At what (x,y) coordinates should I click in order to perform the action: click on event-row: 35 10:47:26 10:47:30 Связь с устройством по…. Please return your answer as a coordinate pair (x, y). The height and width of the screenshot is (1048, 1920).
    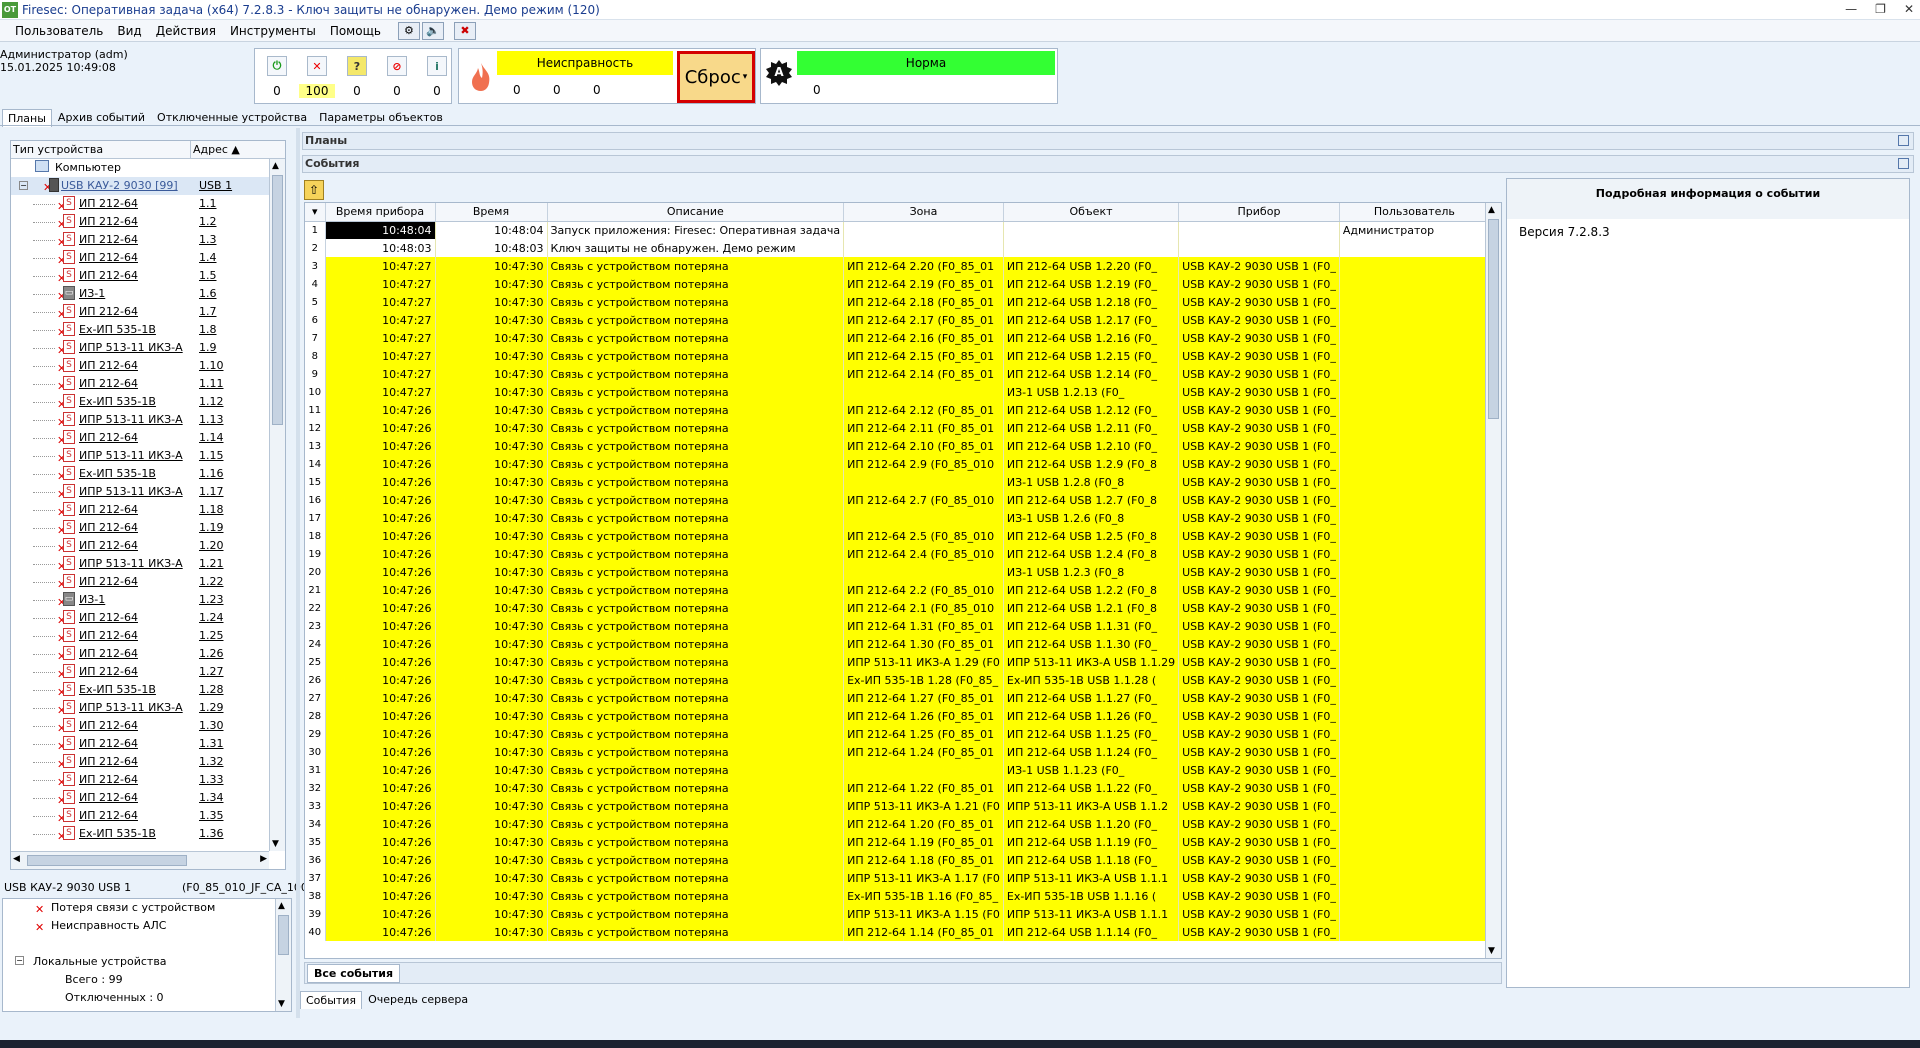
    Looking at the image, I should click on (897, 842).